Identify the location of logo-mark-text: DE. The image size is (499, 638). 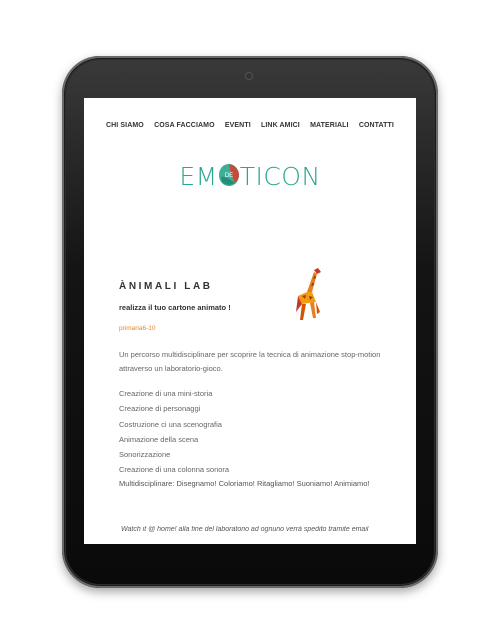
(229, 176).